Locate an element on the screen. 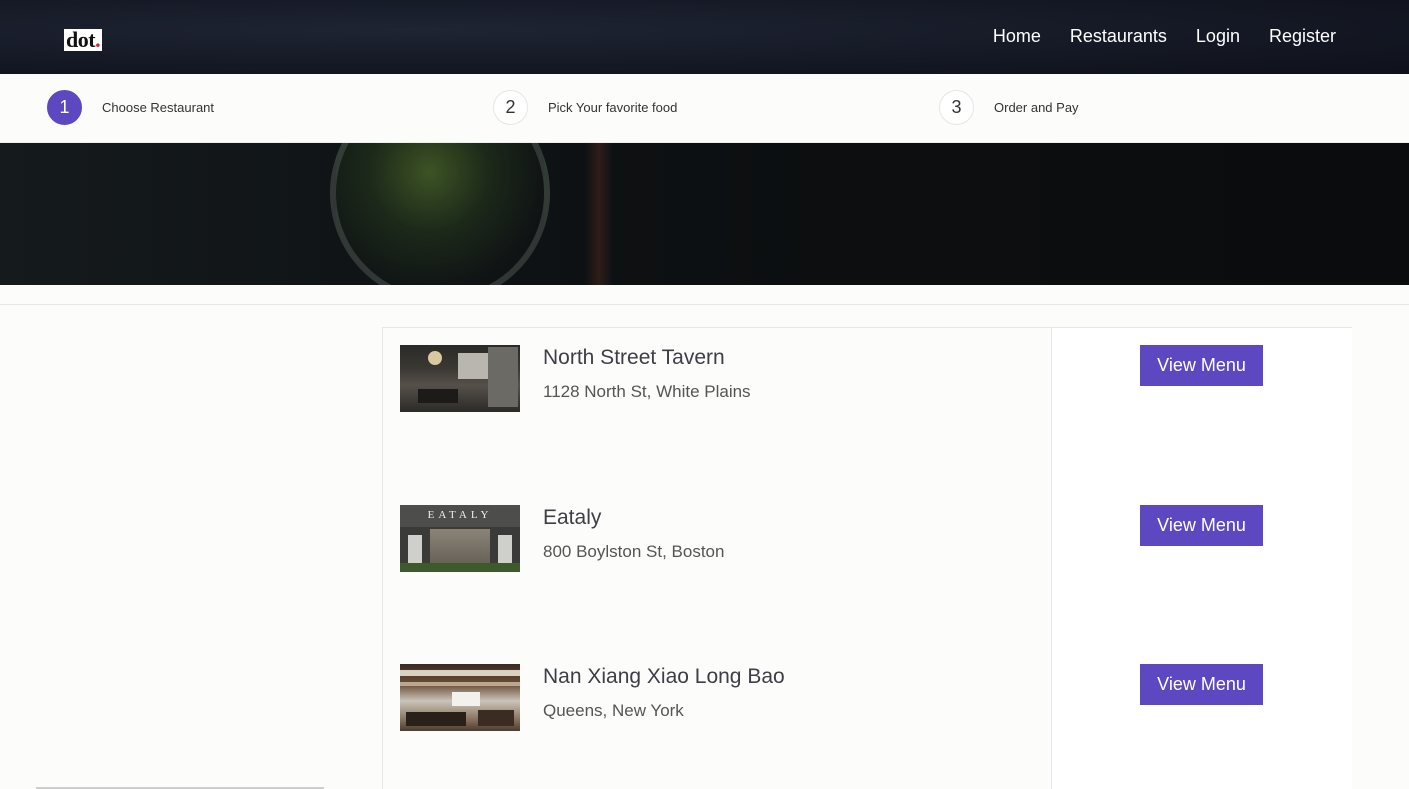 Image resolution: width=1409 pixels, height=789 pixels. section-divider is located at coordinates (704, 304).